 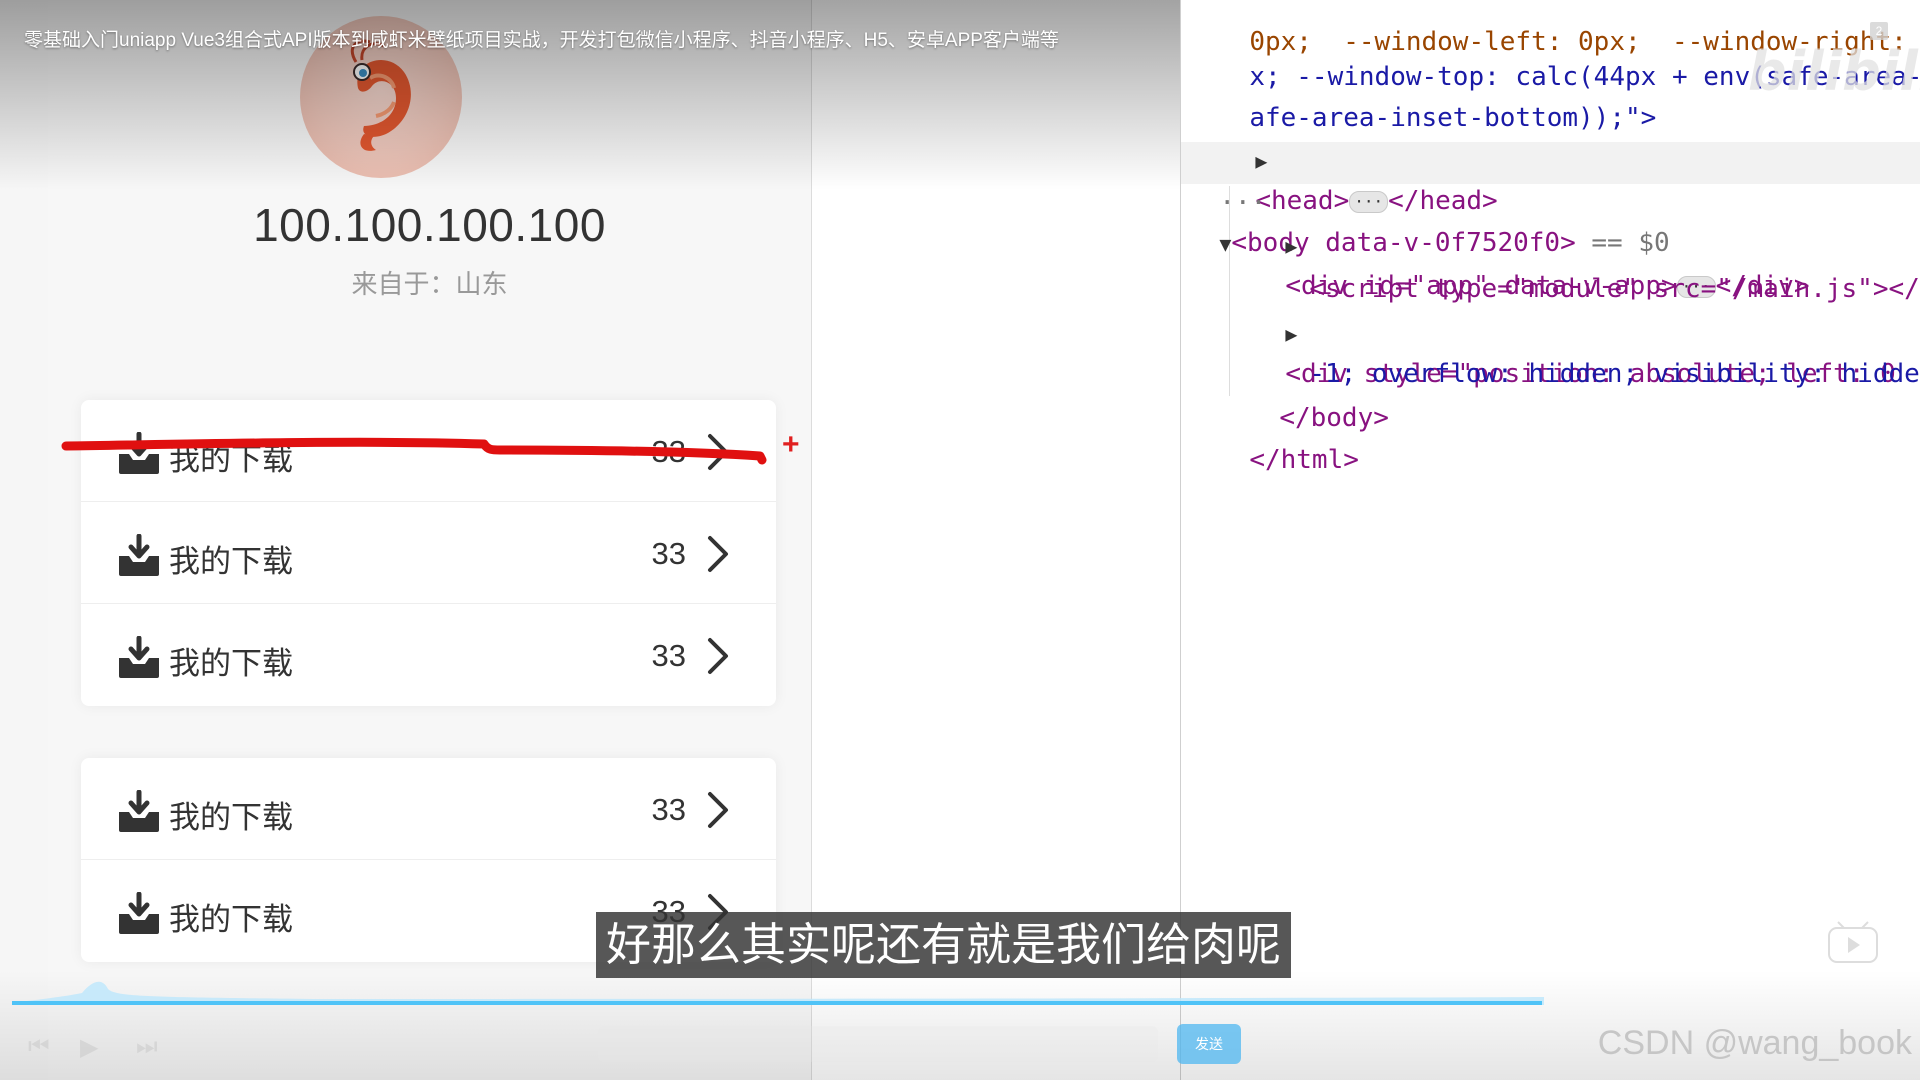 I want to click on progress-bar, so click(x=777, y=1003).